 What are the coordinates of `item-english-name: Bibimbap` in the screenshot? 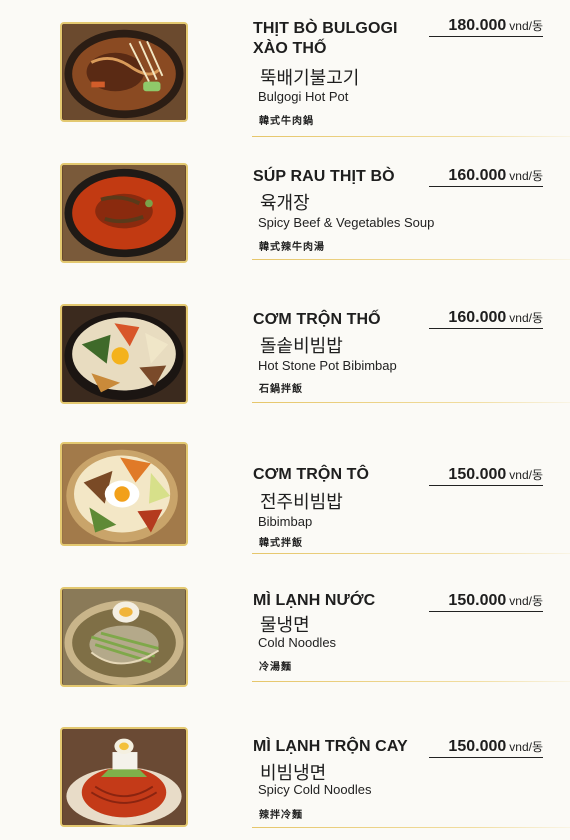 It's located at (285, 521).